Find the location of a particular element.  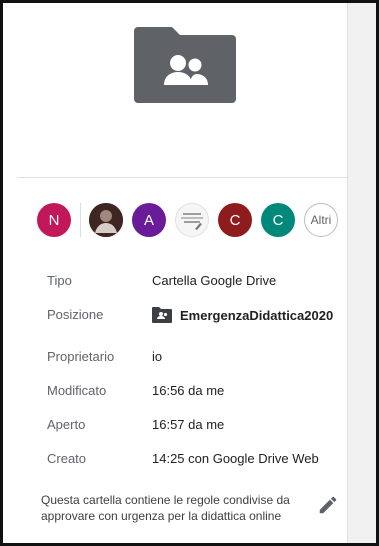

logo-image-icon is located at coordinates (192, 221).